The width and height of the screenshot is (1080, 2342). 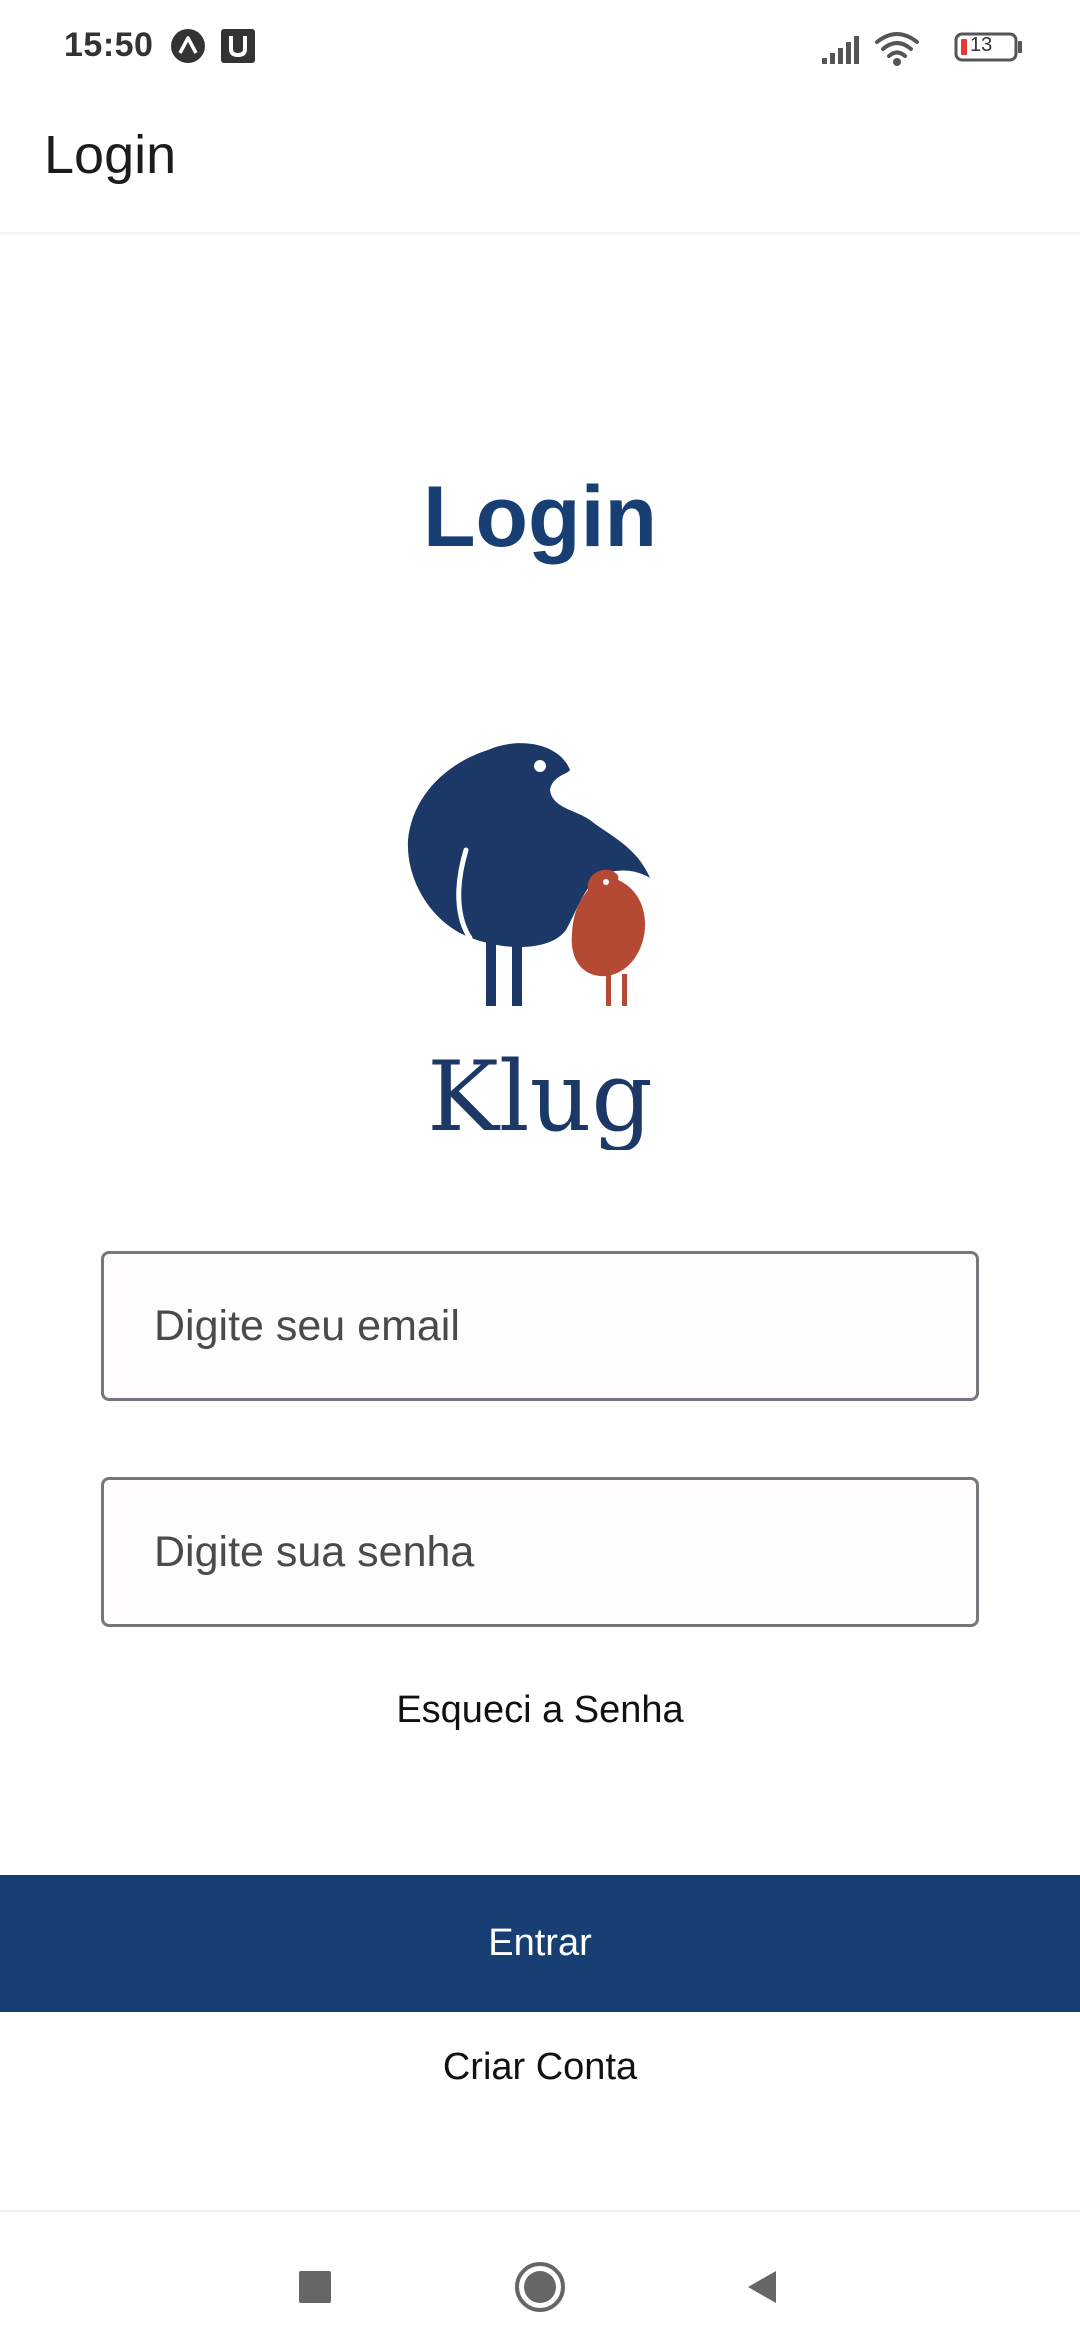 What do you see at coordinates (540, 1943) in the screenshot?
I see `enter-button: Entrar` at bounding box center [540, 1943].